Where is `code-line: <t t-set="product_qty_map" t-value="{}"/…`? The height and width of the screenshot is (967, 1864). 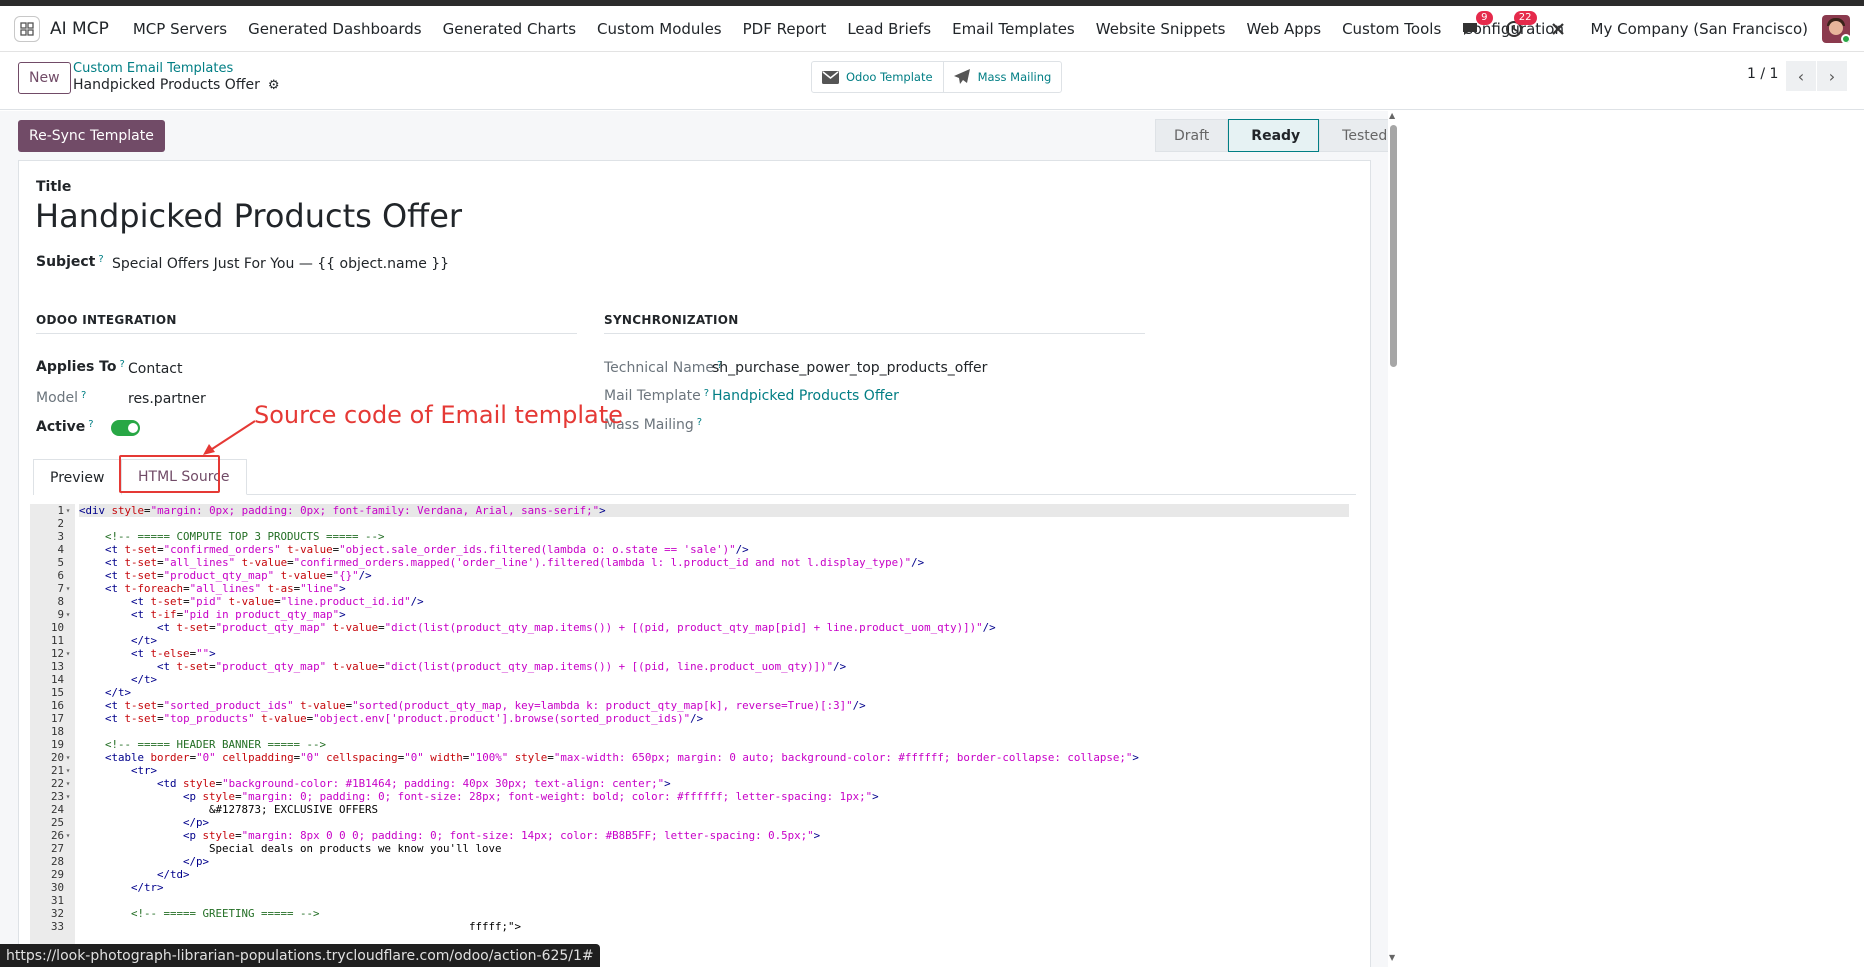
code-line: <t t-set="product_qty_map" t-value="{}"/… is located at coordinates (714, 575).